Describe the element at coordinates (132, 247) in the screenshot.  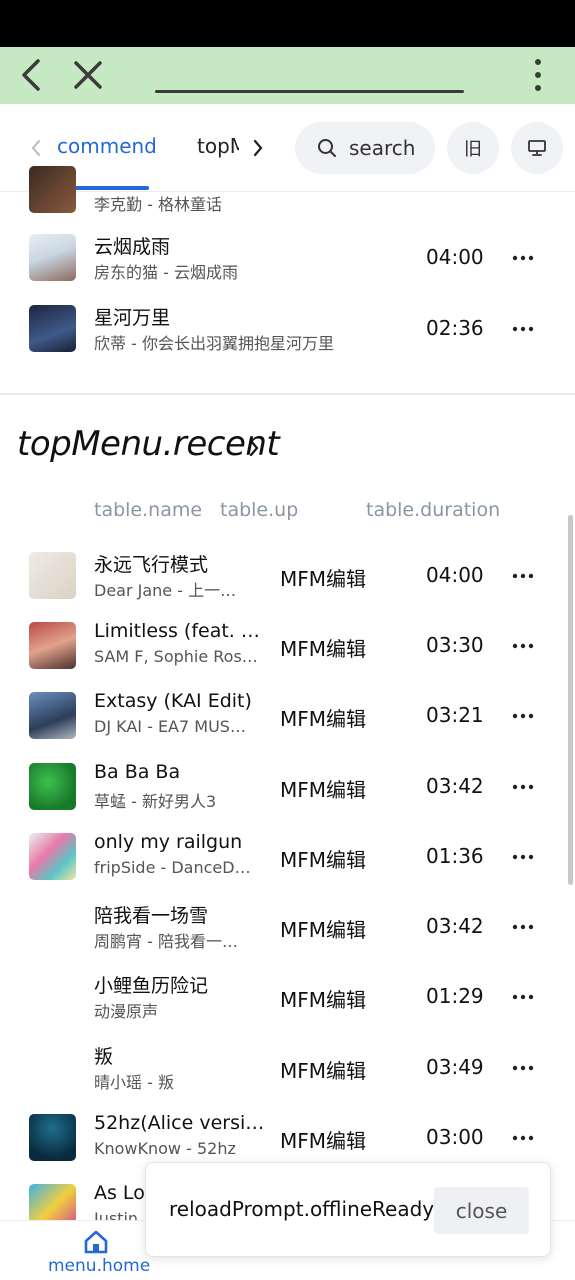
I see `song-title: 云烟成雨` at that location.